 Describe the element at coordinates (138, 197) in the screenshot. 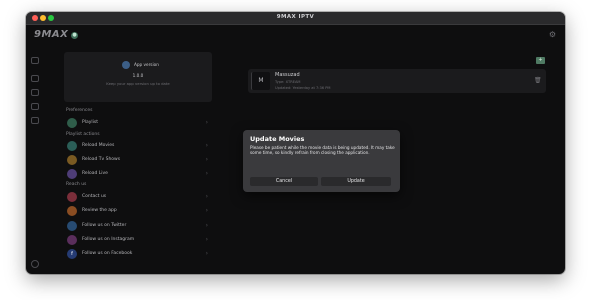

I see `menu-item-contact-us: Contact us ›` at that location.